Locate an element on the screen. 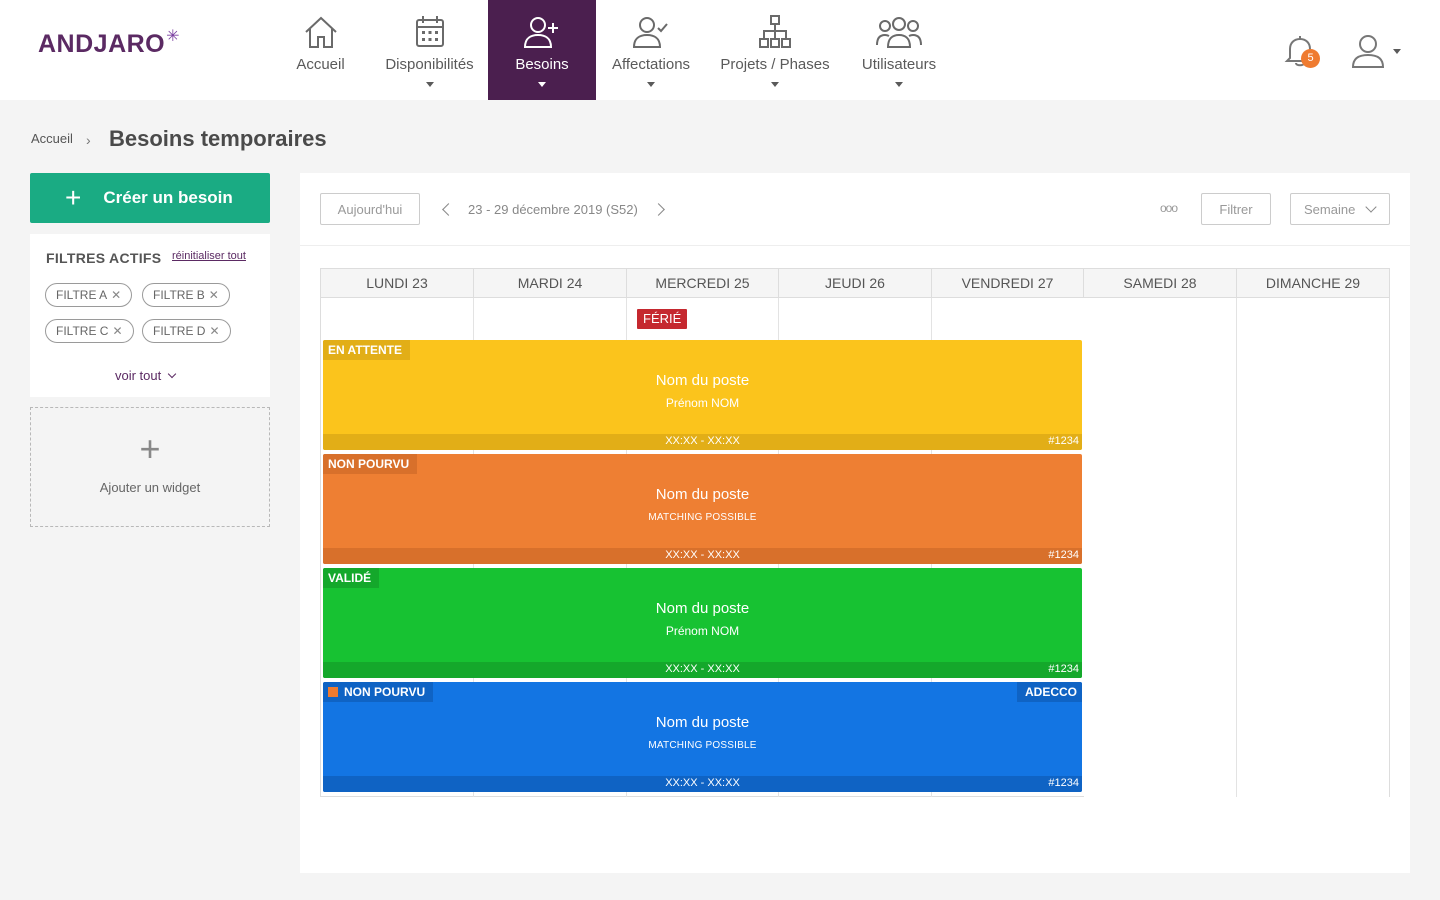 The image size is (1440, 900). nav-item-besoins: Besoins is located at coordinates (542, 50).